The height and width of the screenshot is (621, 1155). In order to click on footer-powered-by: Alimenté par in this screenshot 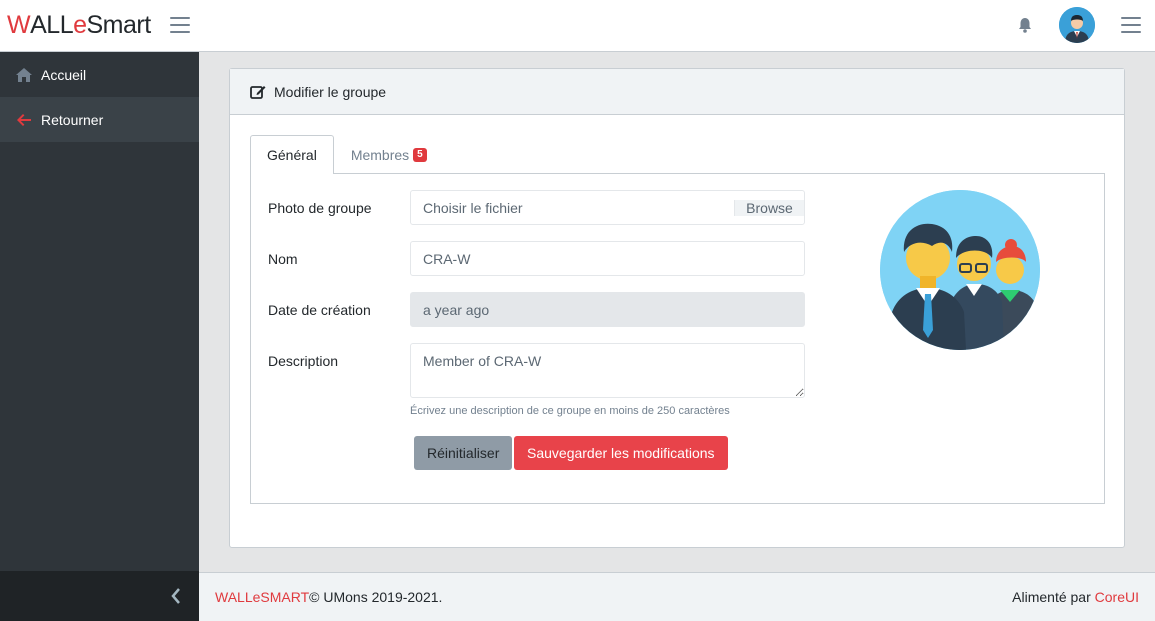, I will do `click(1051, 597)`.